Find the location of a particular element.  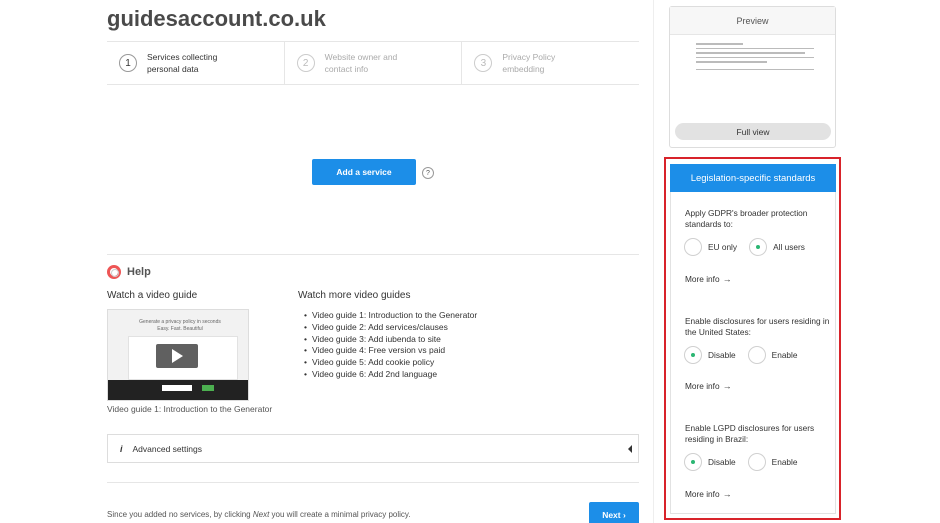

lifebuoy-icon is located at coordinates (114, 272).